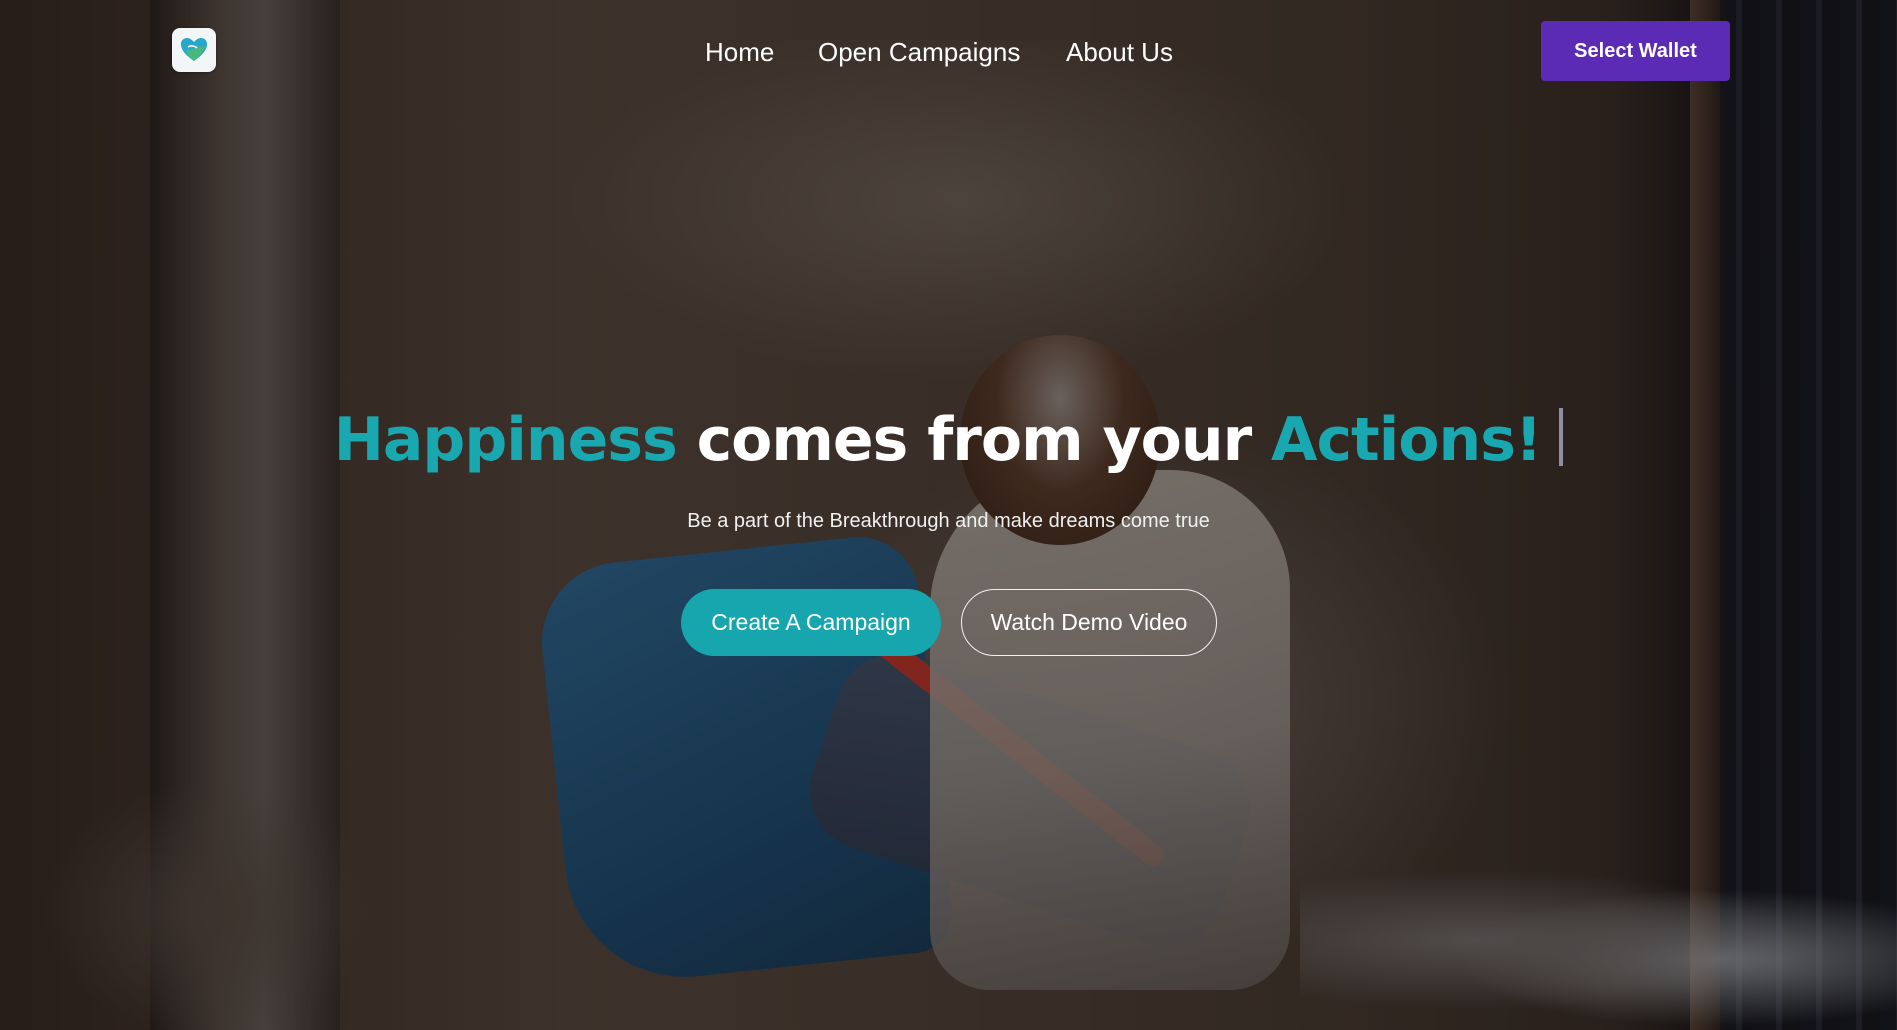 The height and width of the screenshot is (1030, 1897). What do you see at coordinates (974, 440) in the screenshot?
I see `headline-middle: comes from your` at bounding box center [974, 440].